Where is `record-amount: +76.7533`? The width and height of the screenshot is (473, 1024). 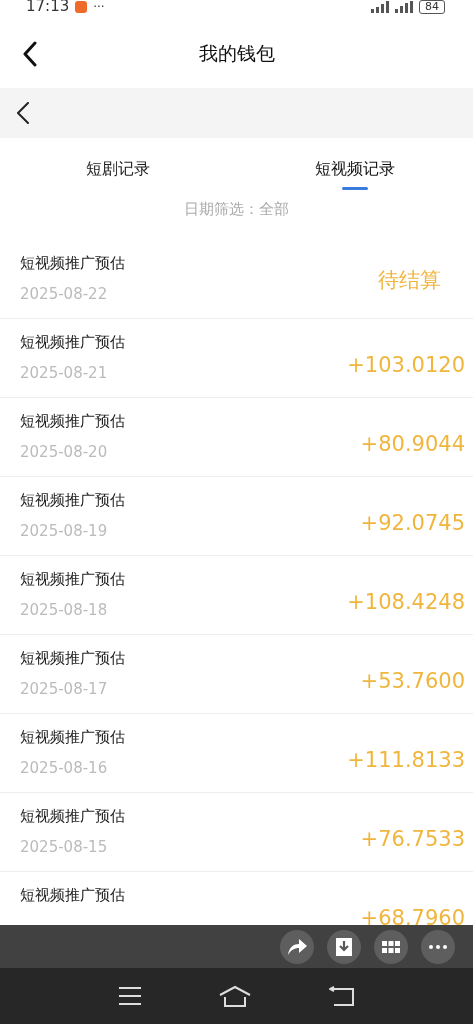 record-amount: +76.7533 is located at coordinates (412, 838).